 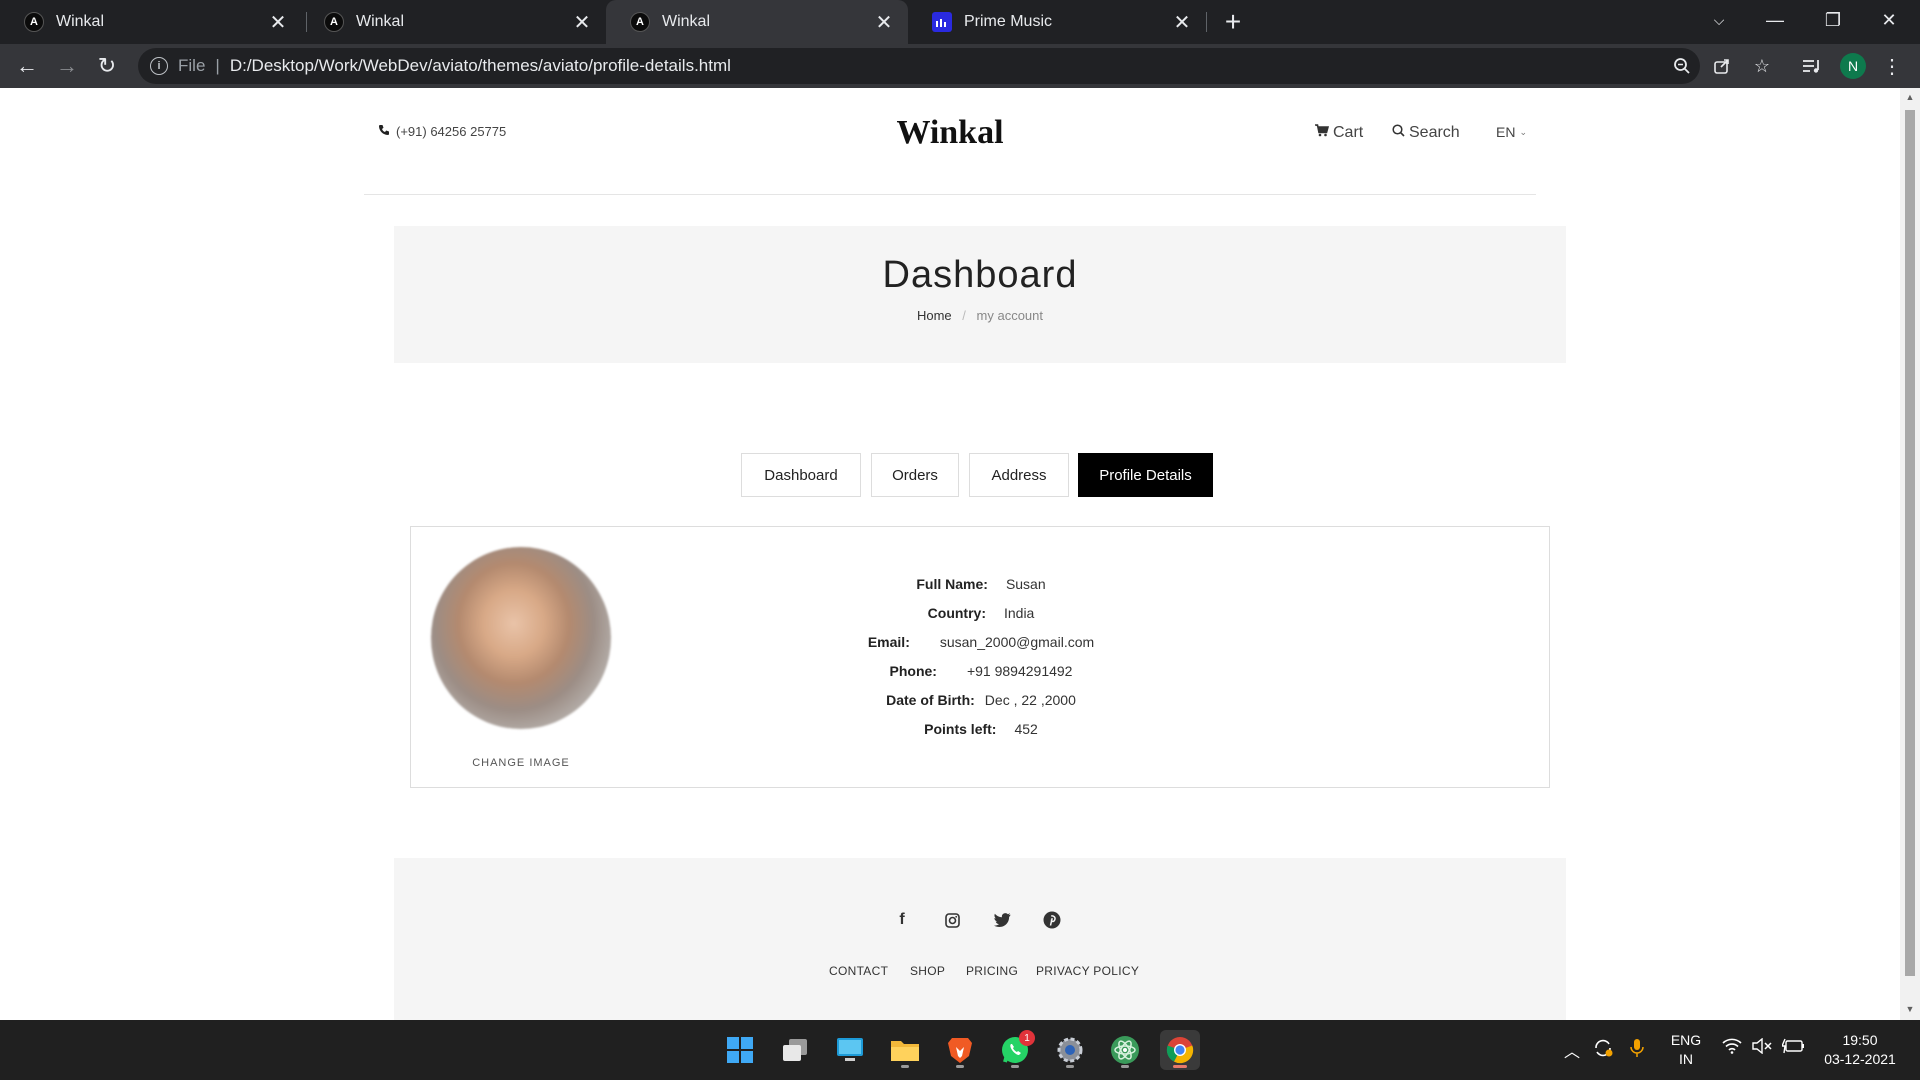 I want to click on url-scheme: File, so click(x=192, y=65).